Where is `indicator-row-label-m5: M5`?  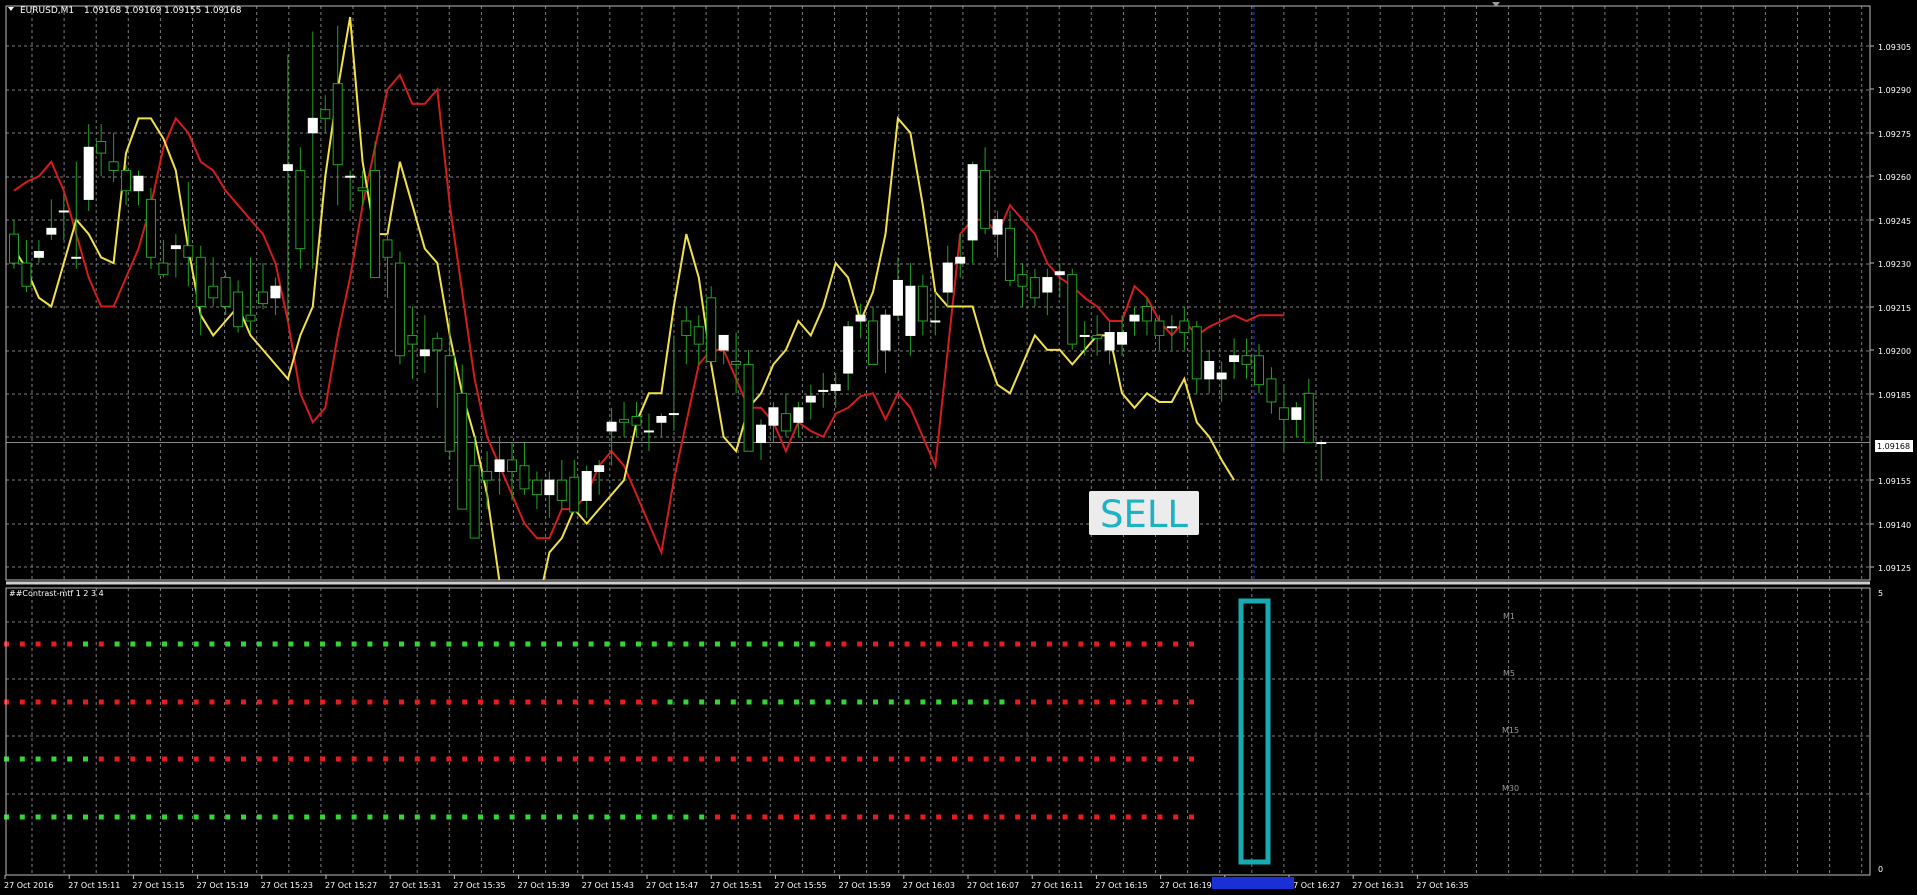 indicator-row-label-m5: M5 is located at coordinates (1509, 673).